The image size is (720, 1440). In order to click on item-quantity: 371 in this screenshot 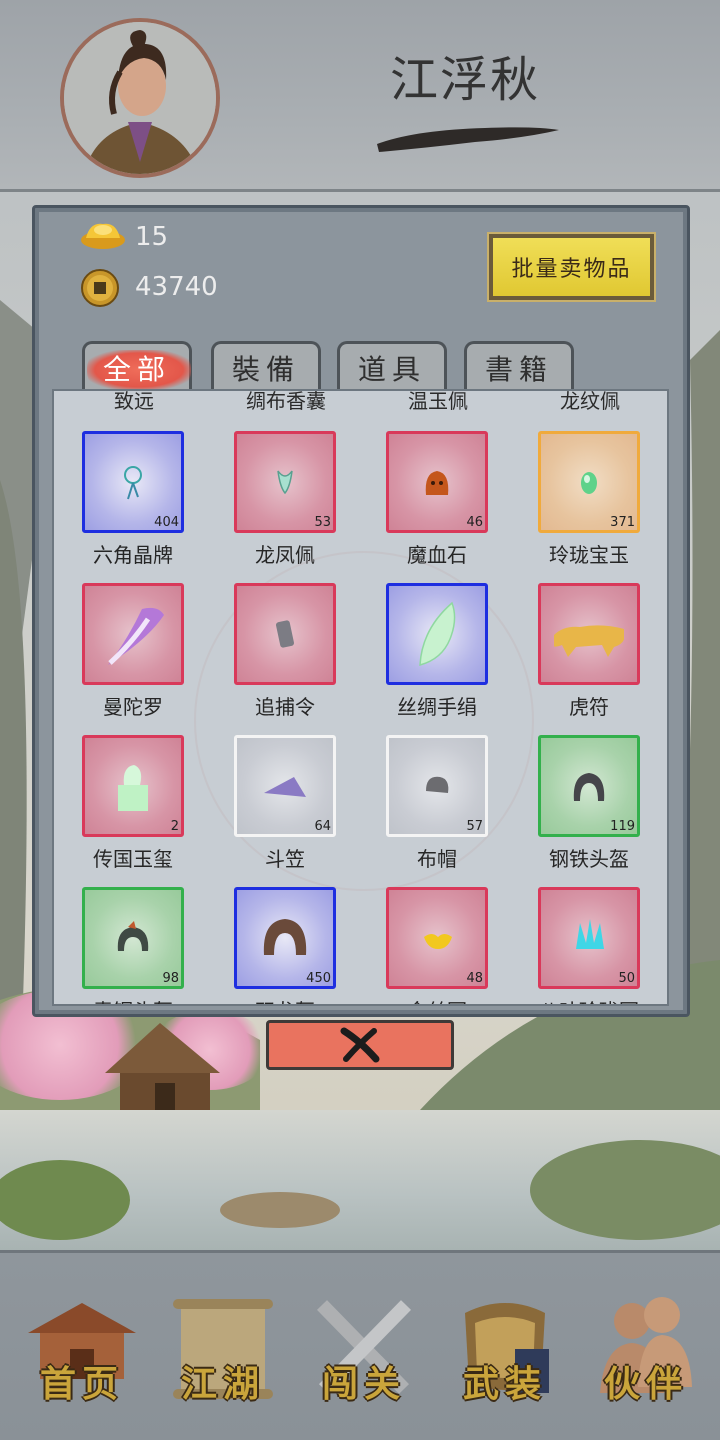, I will do `click(622, 522)`.